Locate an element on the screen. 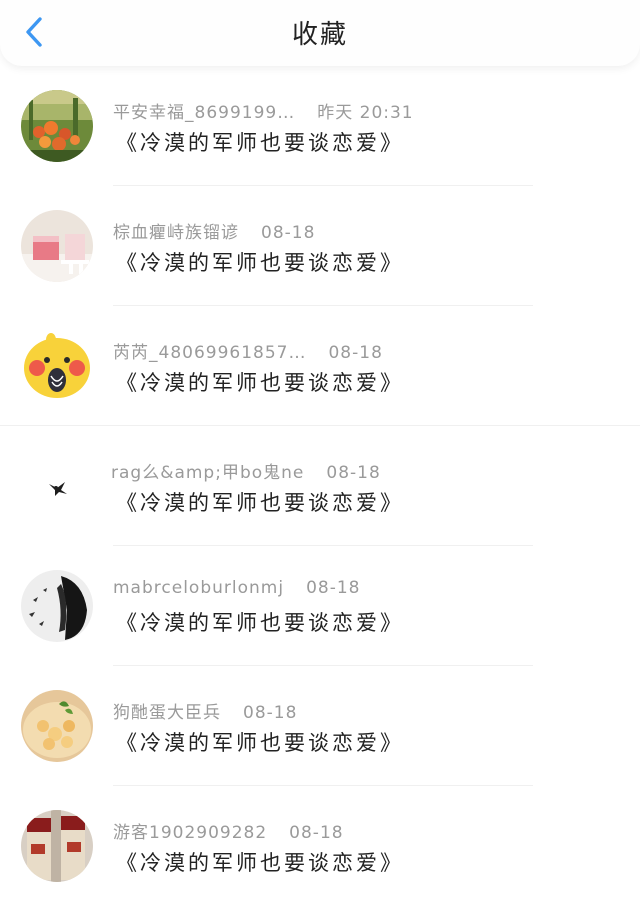 This screenshot has width=640, height=902. item-meta: 芮芮_48069961857… 08-18 is located at coordinates (248, 350).